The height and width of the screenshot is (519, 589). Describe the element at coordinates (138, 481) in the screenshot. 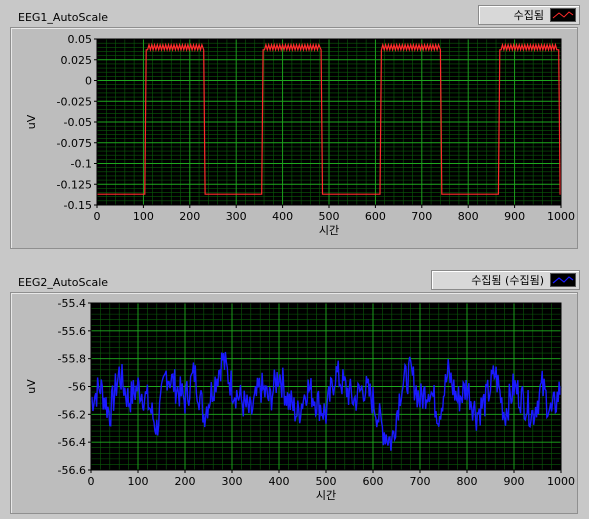

I see `x-tick-label: 100` at that location.